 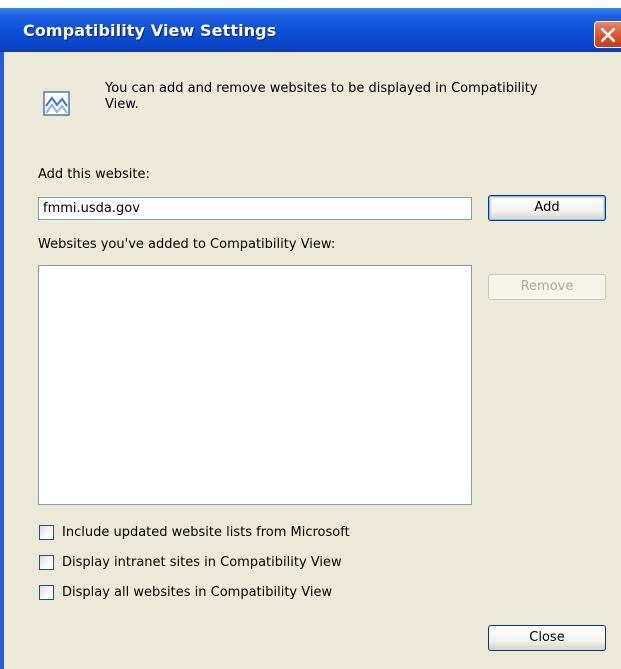 I want to click on close-icon, so click(x=608, y=35).